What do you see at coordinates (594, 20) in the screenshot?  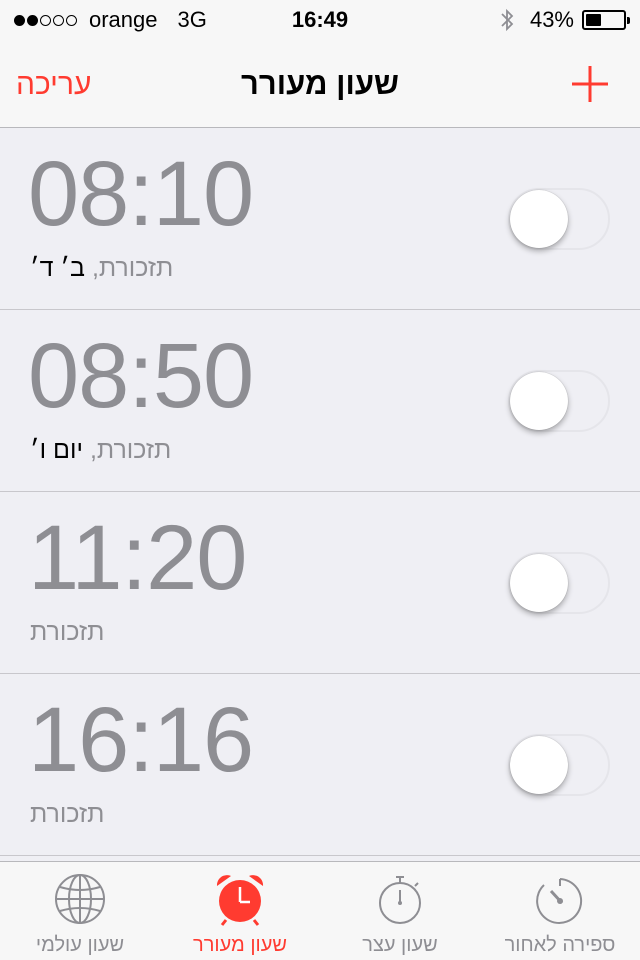 I see `battery-fill` at bounding box center [594, 20].